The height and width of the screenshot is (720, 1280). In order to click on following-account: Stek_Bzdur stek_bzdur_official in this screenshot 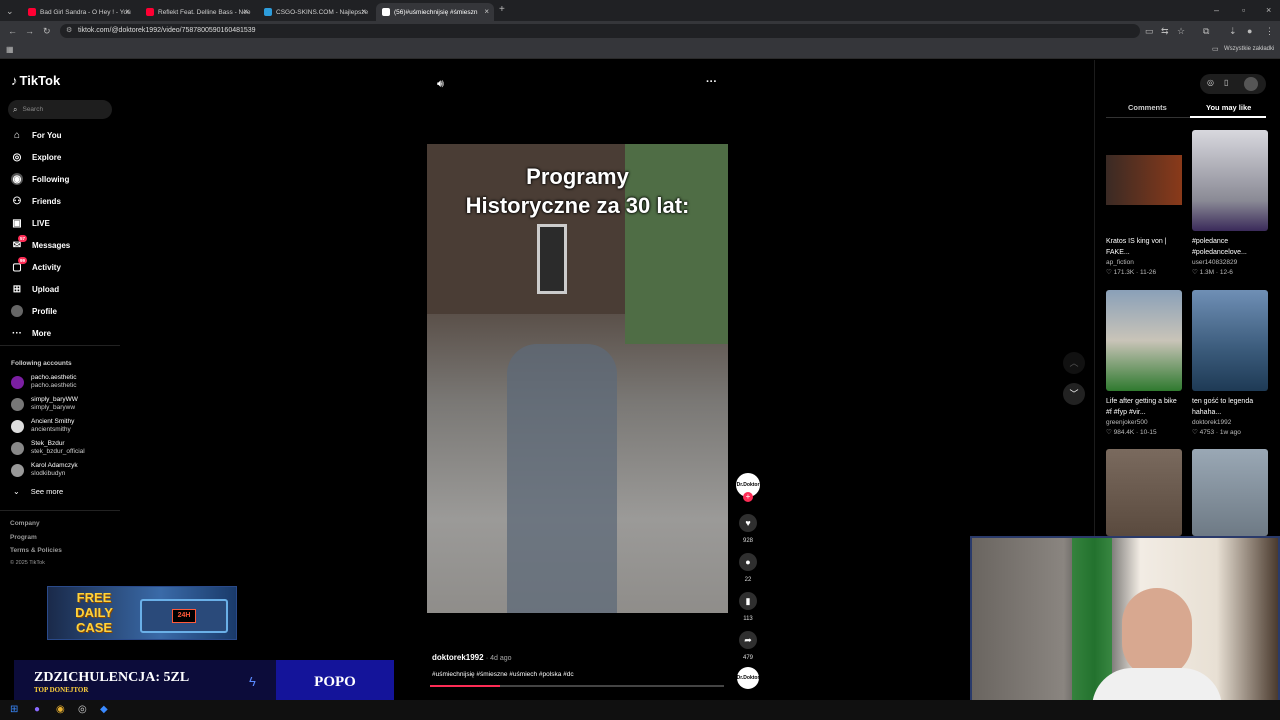, I will do `click(48, 448)`.